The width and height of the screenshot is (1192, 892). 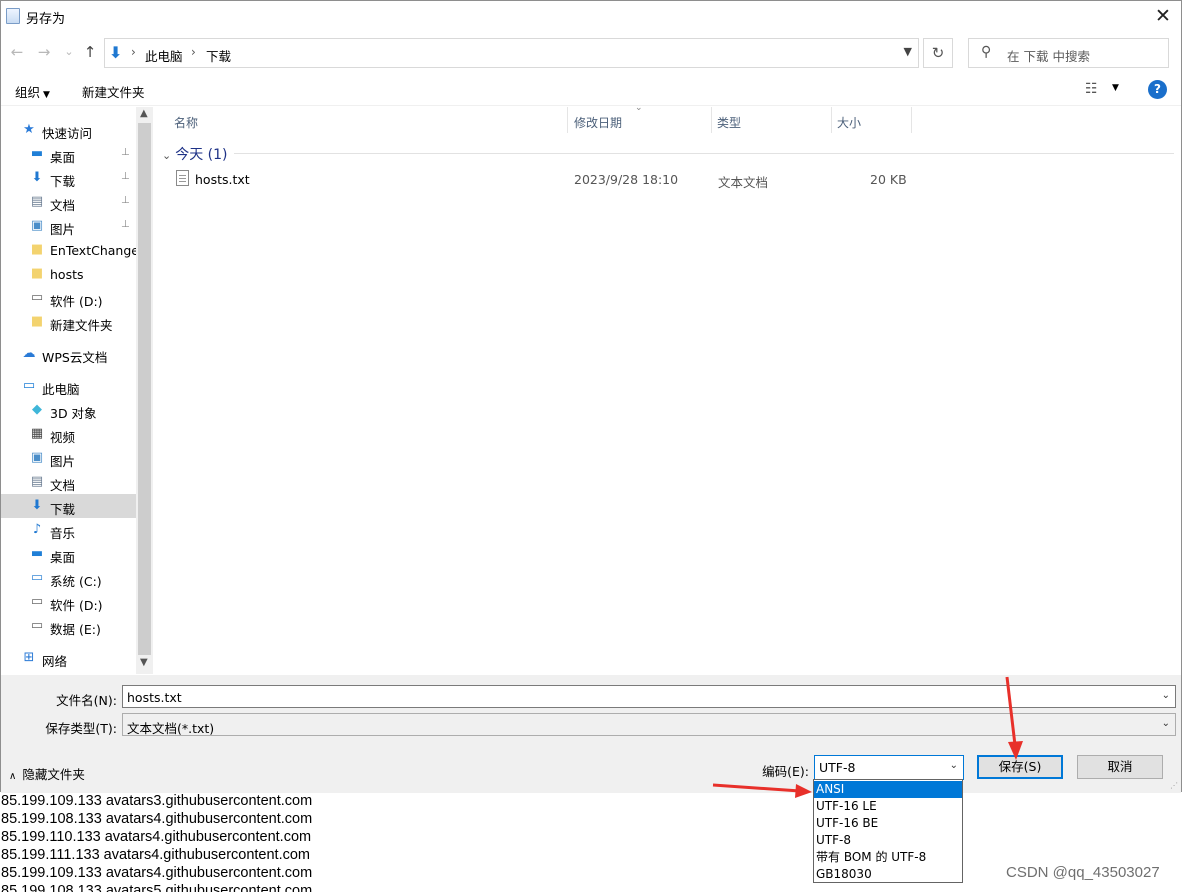 I want to click on sidebar-item: ◆ 3D 对象, so click(x=68, y=410).